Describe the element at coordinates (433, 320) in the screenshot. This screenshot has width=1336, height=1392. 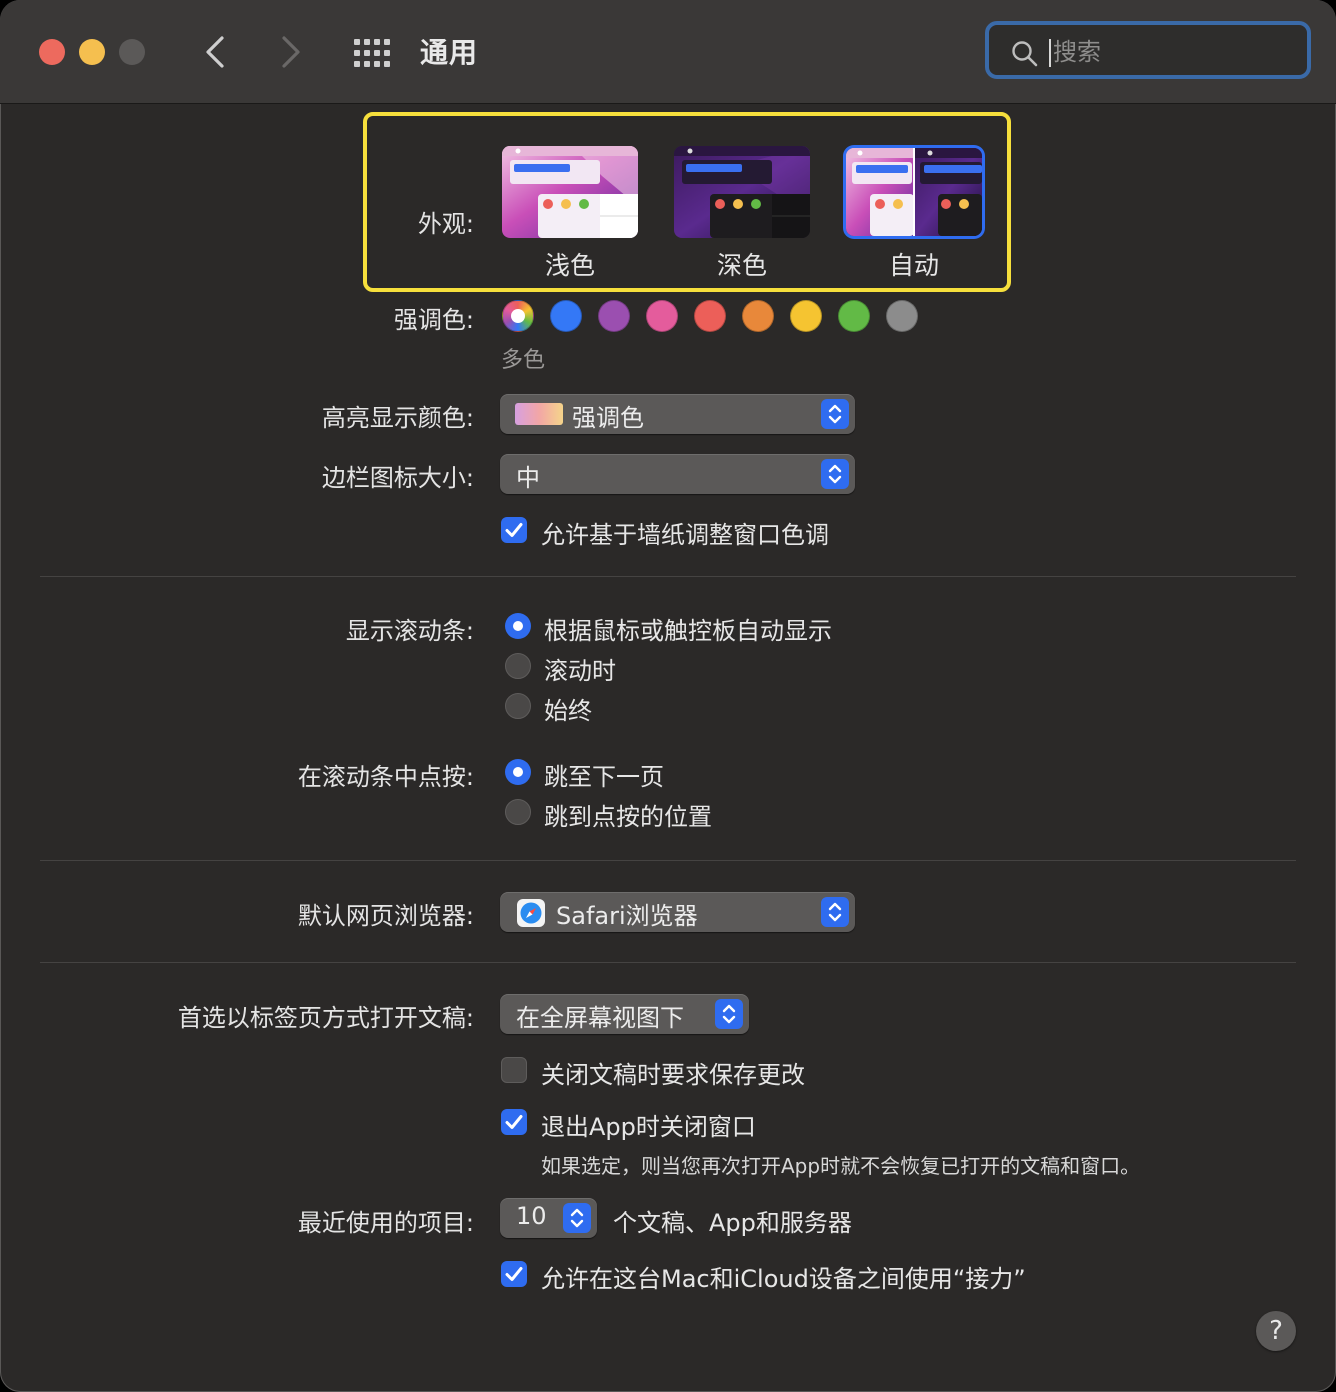
I see `accent-color-label: 强调色:` at that location.